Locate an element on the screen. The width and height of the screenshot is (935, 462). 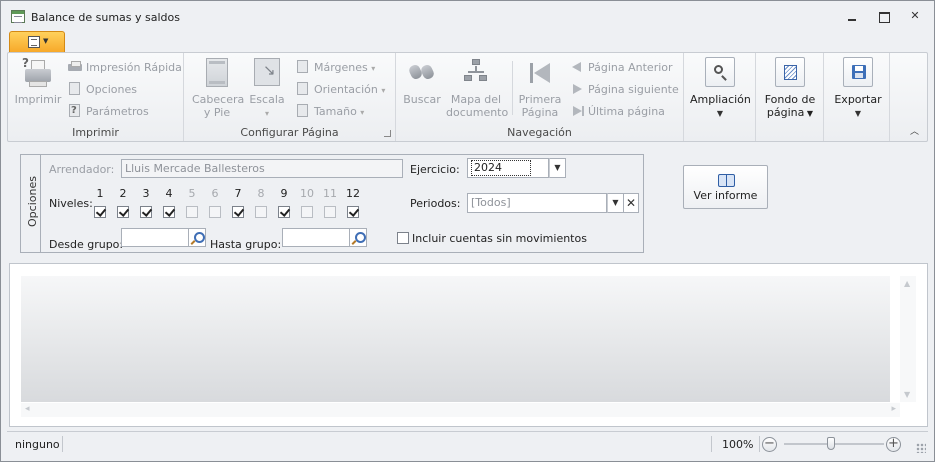
fiscal-year-label: Ejercicio: is located at coordinates (435, 169).